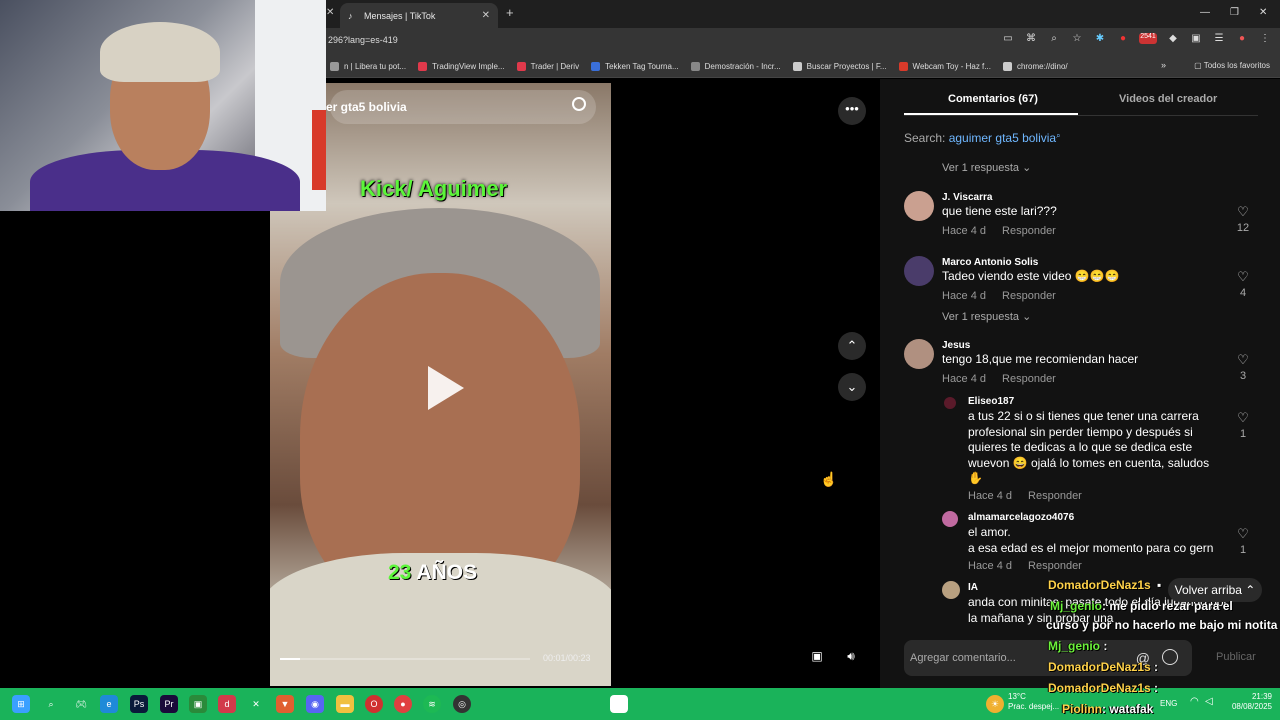  I want to click on like-button: ♡ 4, so click(1243, 283).